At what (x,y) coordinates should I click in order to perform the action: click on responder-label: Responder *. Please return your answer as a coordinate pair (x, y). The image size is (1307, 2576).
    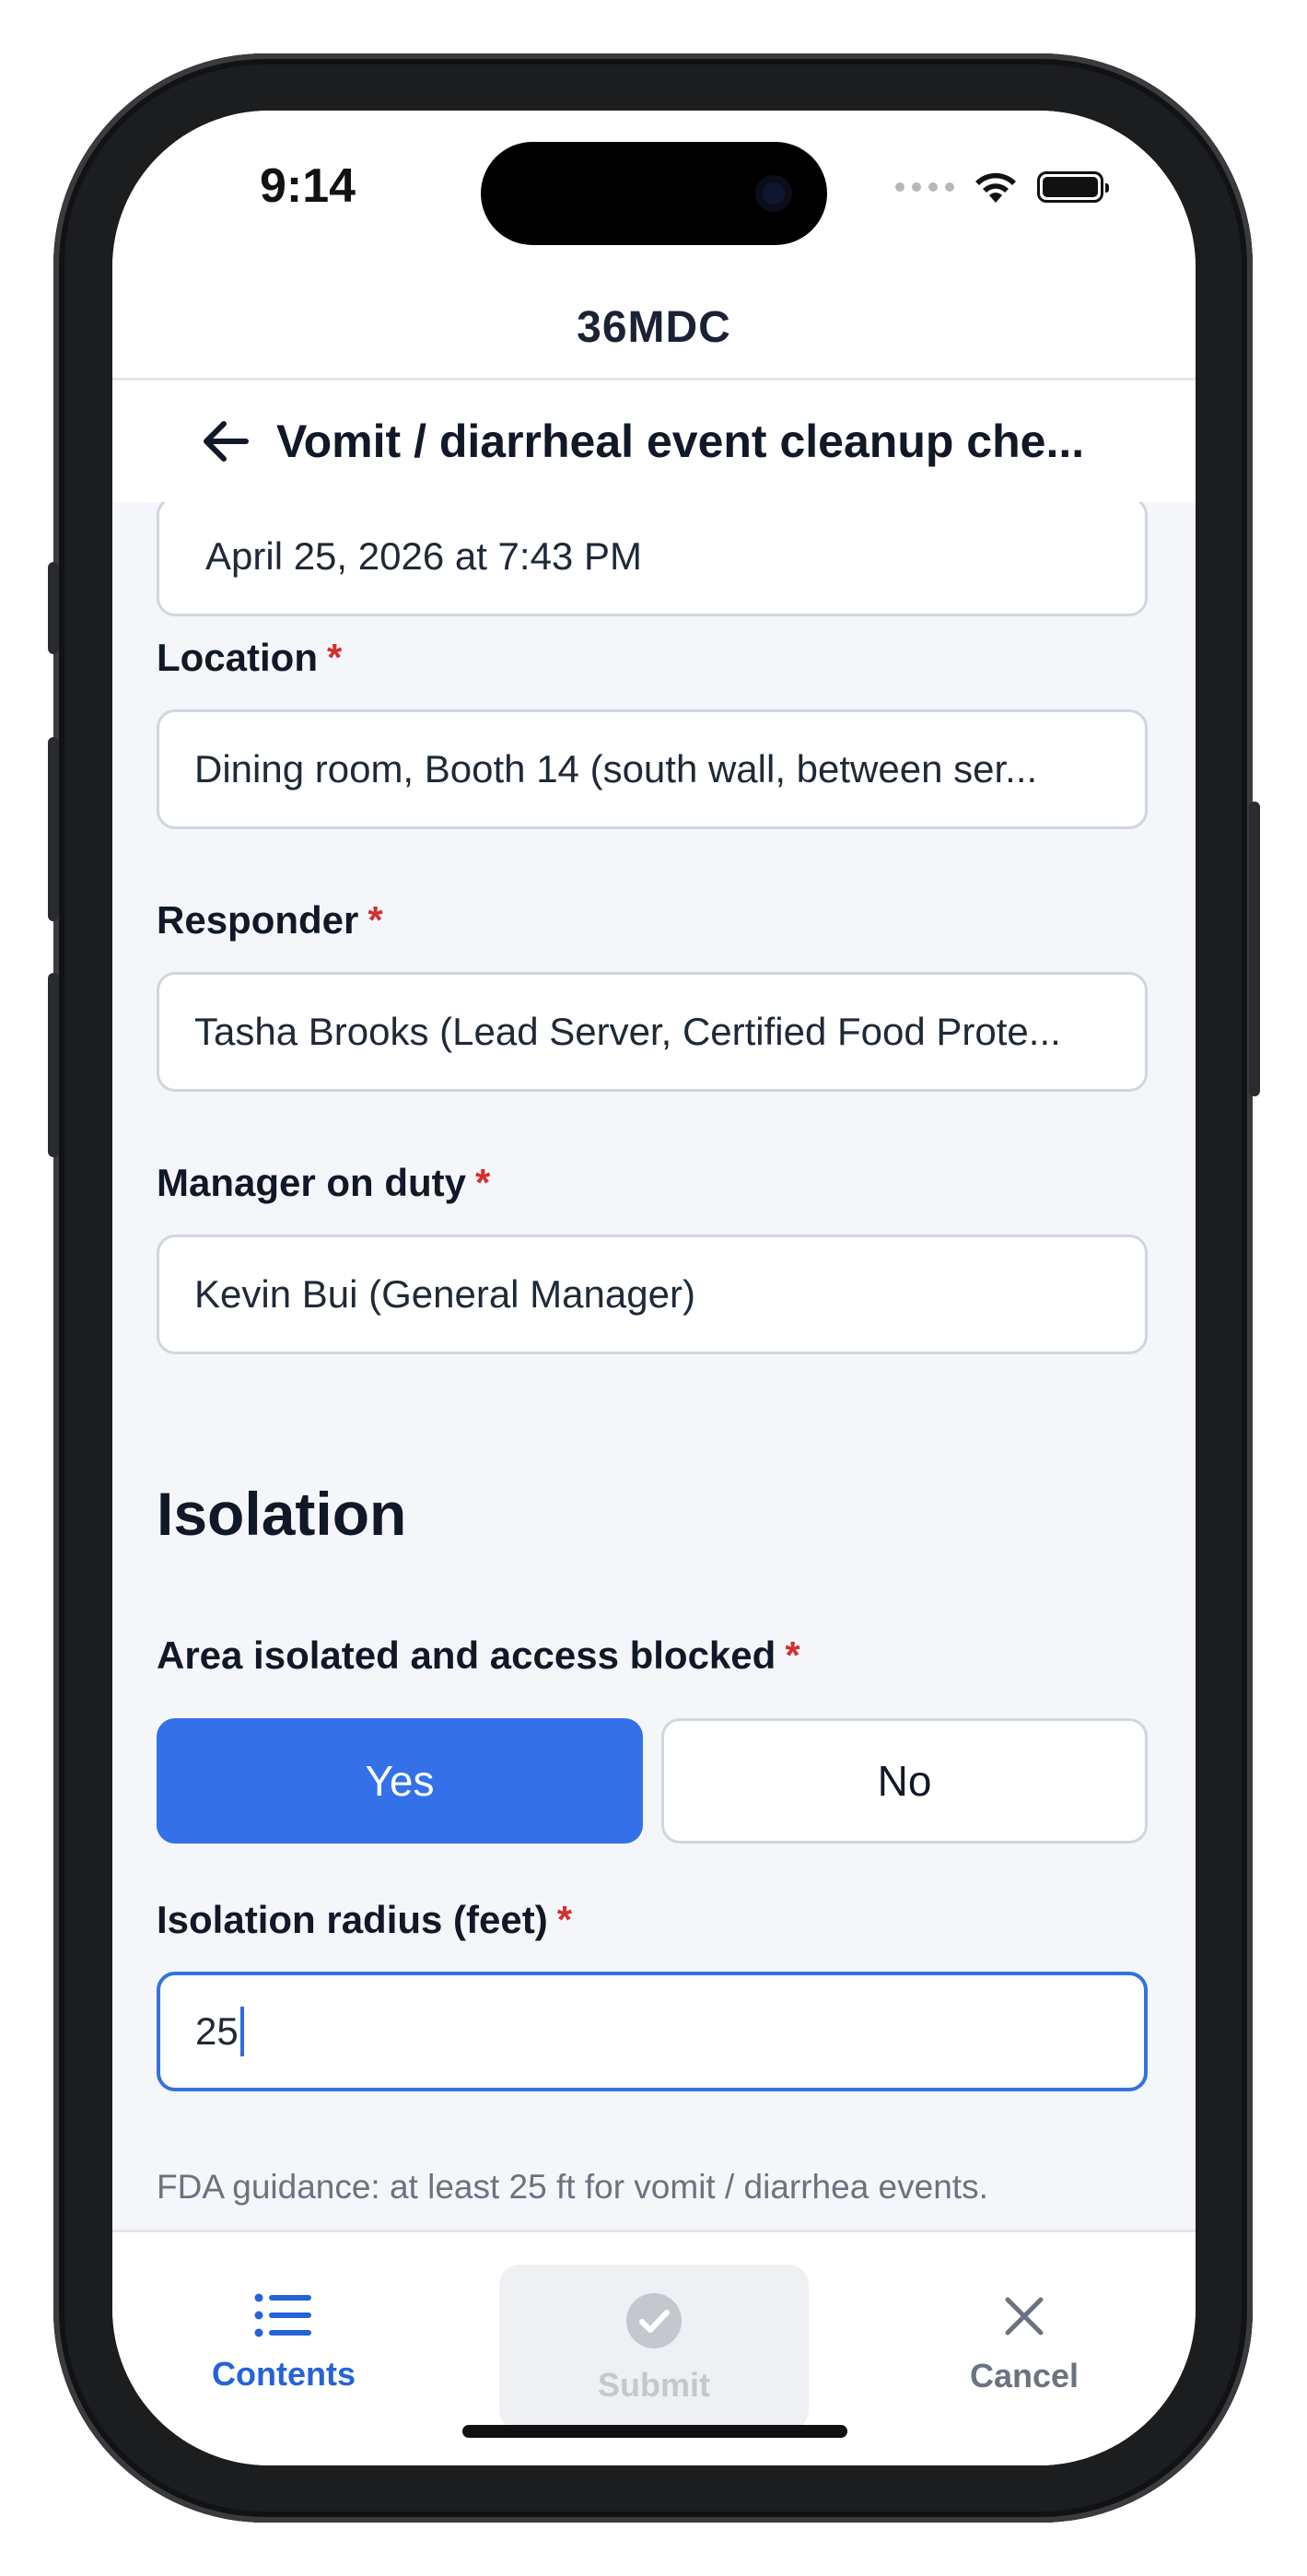
    Looking at the image, I should click on (270, 920).